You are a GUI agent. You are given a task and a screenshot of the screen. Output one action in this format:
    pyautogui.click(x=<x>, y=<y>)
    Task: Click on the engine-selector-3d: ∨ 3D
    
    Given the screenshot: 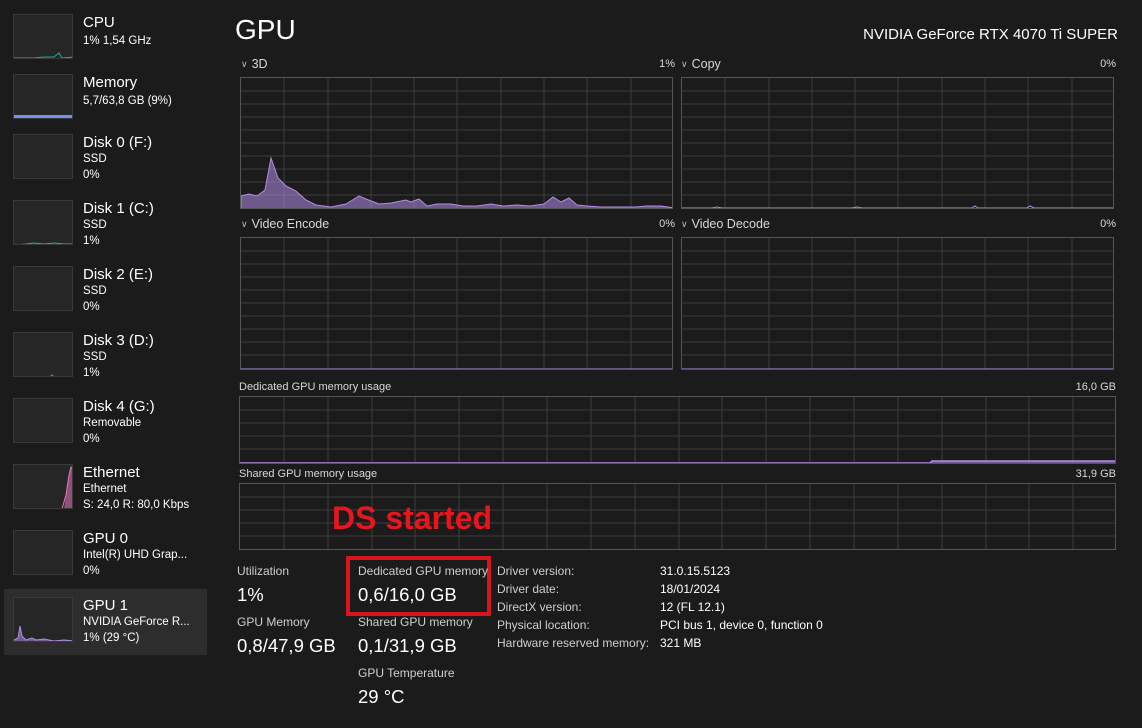 What is the action you would take?
    pyautogui.click(x=254, y=64)
    